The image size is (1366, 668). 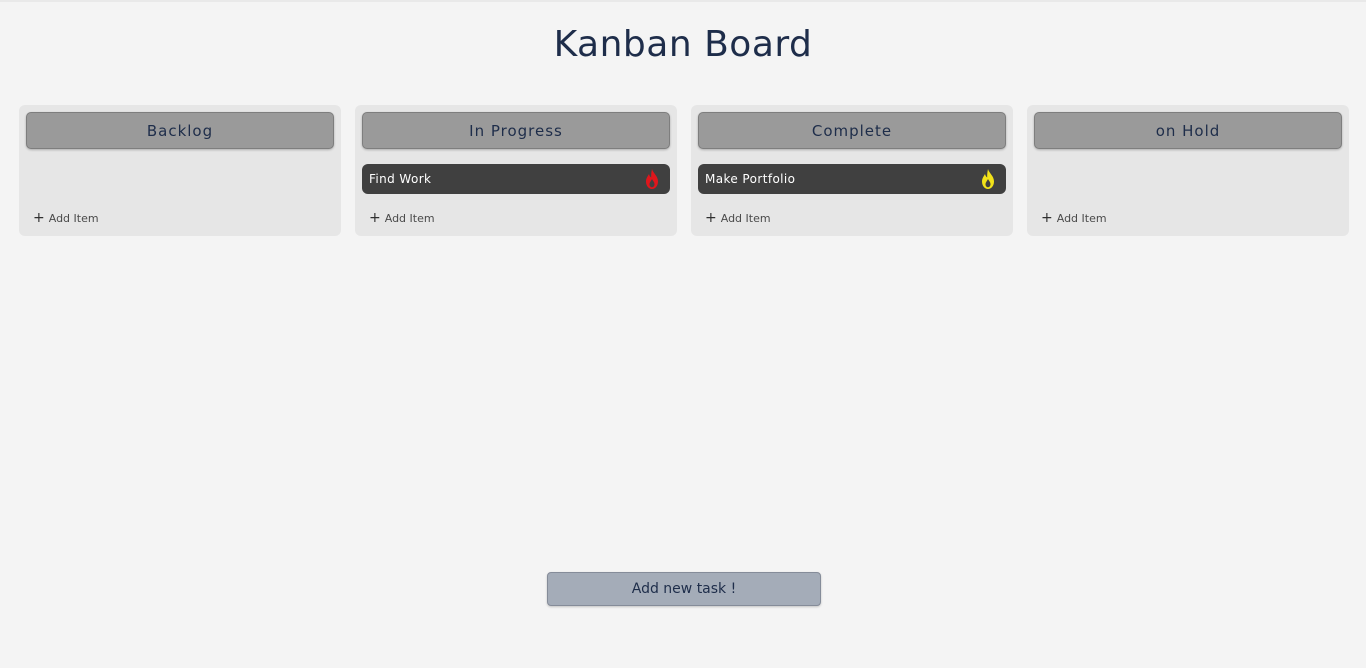 I want to click on column-complete: Complete Make Portfolio + Add Item, so click(x=852, y=170).